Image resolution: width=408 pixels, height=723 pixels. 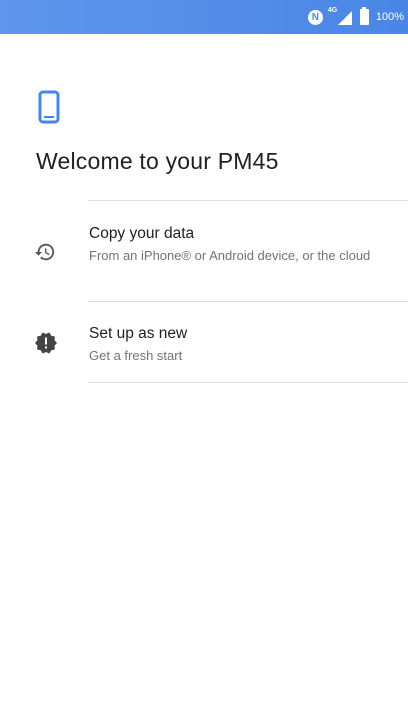 I want to click on status-bar: N 4G 100%, so click(x=204, y=17).